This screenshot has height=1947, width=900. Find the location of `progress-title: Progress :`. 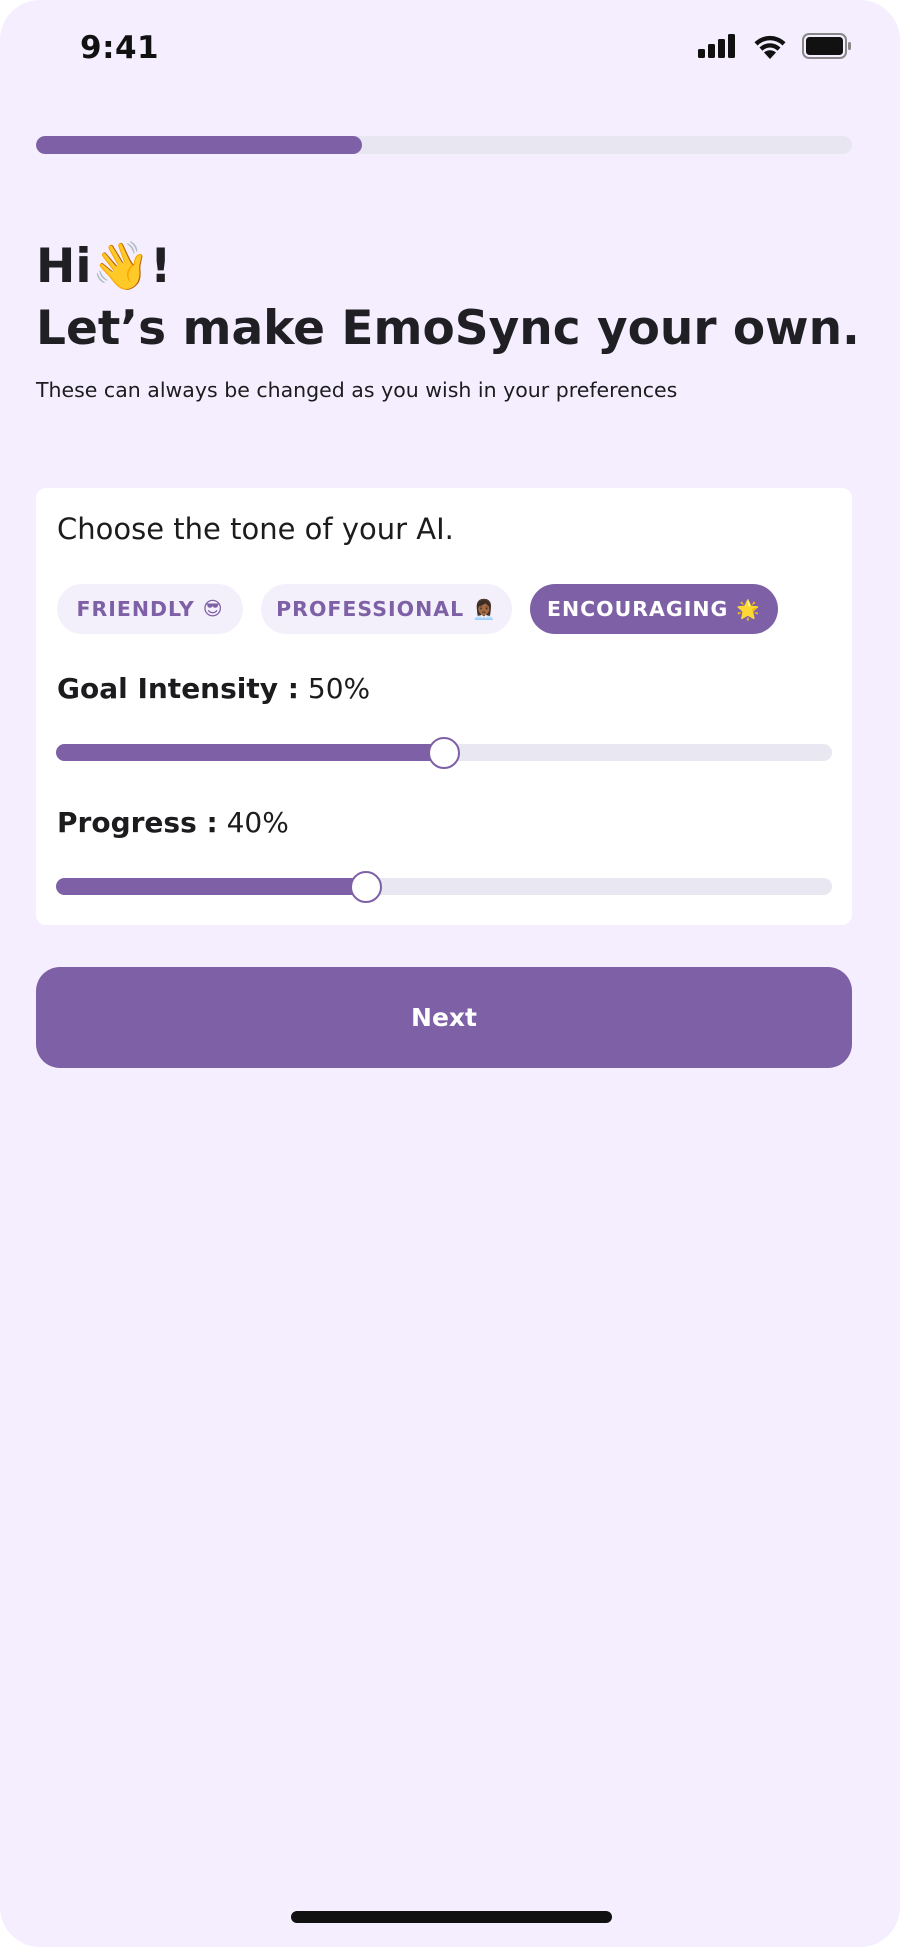

progress-title: Progress : is located at coordinates (137, 822).